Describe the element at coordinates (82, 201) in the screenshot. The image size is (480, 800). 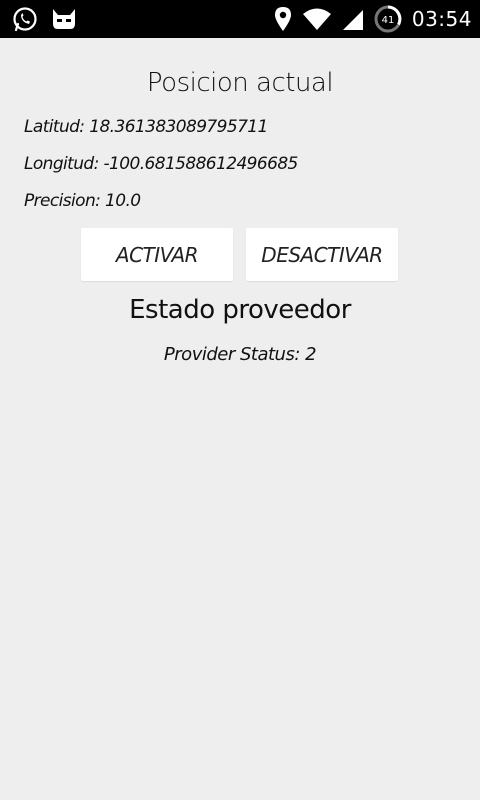
I see `precision-text: Precision: 10.0` at that location.